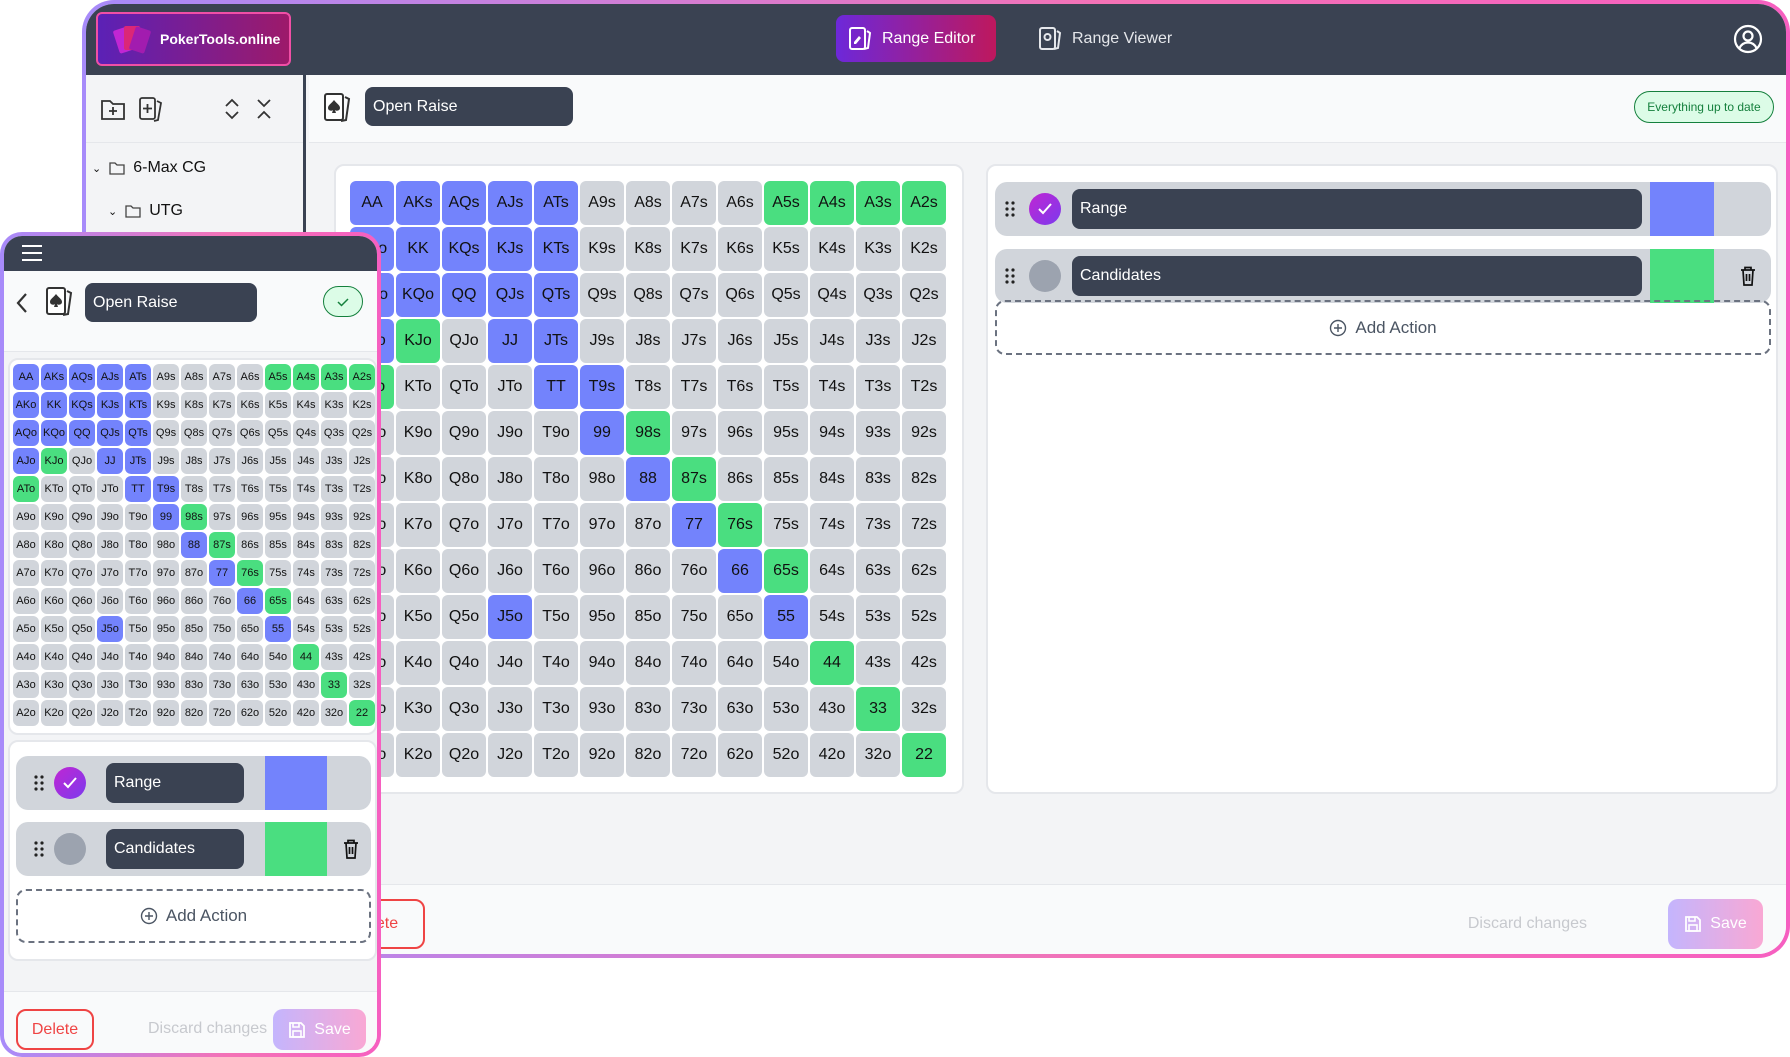 This screenshot has height=1057, width=1790. I want to click on hand-cell: 64s, so click(306, 601).